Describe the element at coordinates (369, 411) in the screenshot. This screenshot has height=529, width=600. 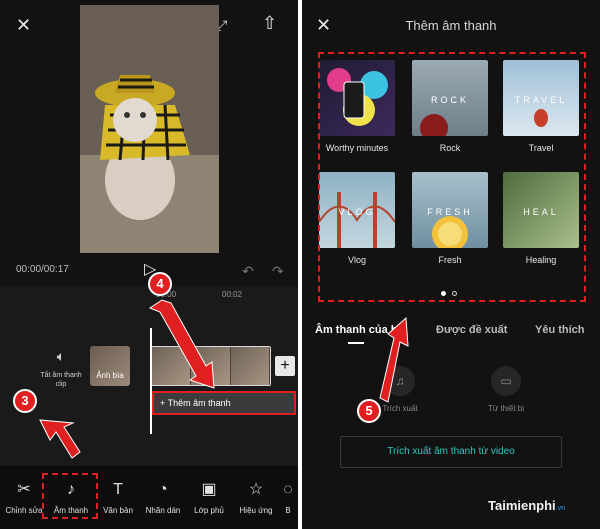
I see `step-badge-5: 5` at that location.